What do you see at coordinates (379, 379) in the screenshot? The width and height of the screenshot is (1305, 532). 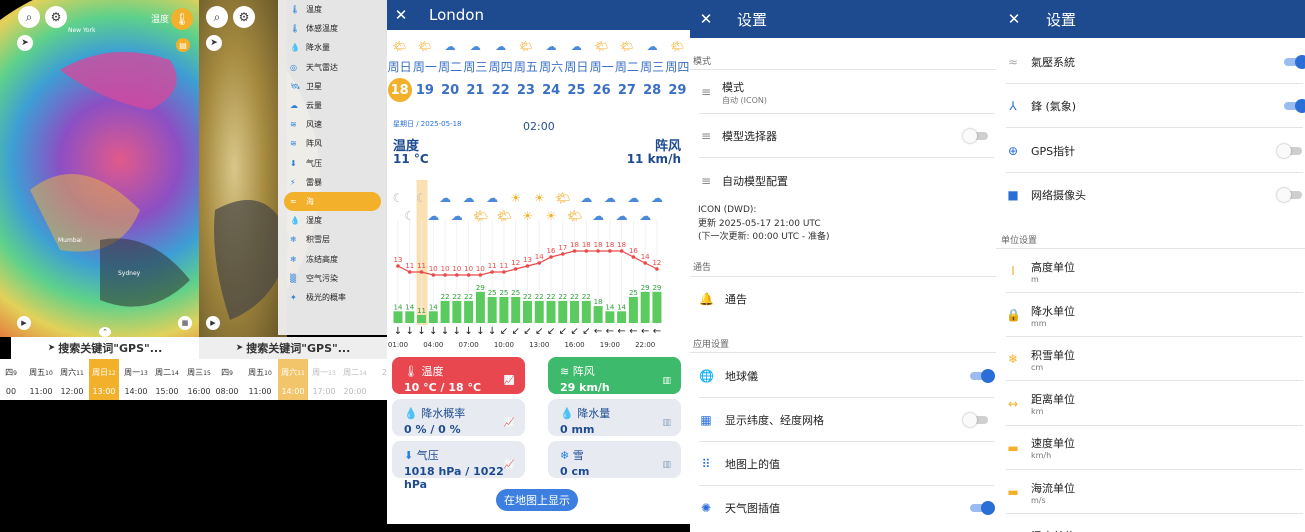 I see `timeline-slot: 23` at bounding box center [379, 379].